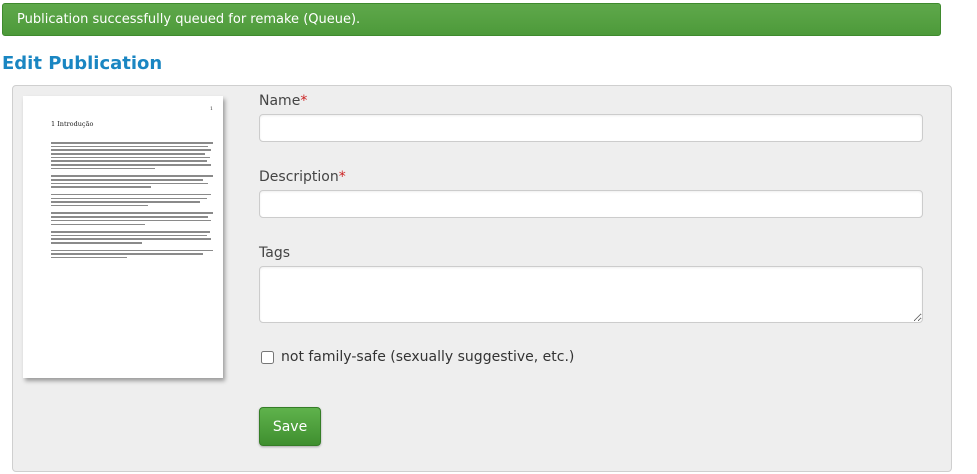 The image size is (977, 474). What do you see at coordinates (591, 128) in the screenshot?
I see `name-input` at bounding box center [591, 128].